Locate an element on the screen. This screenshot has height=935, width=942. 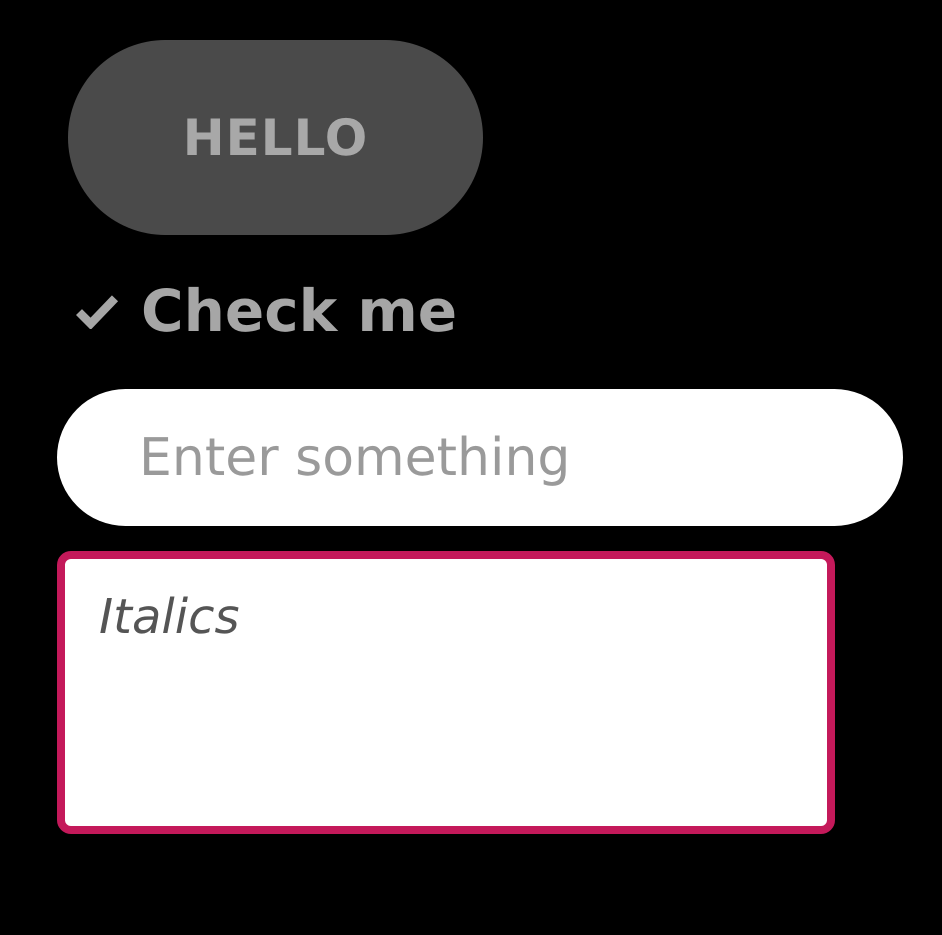
checkbox-label: Check me is located at coordinates (299, 311).